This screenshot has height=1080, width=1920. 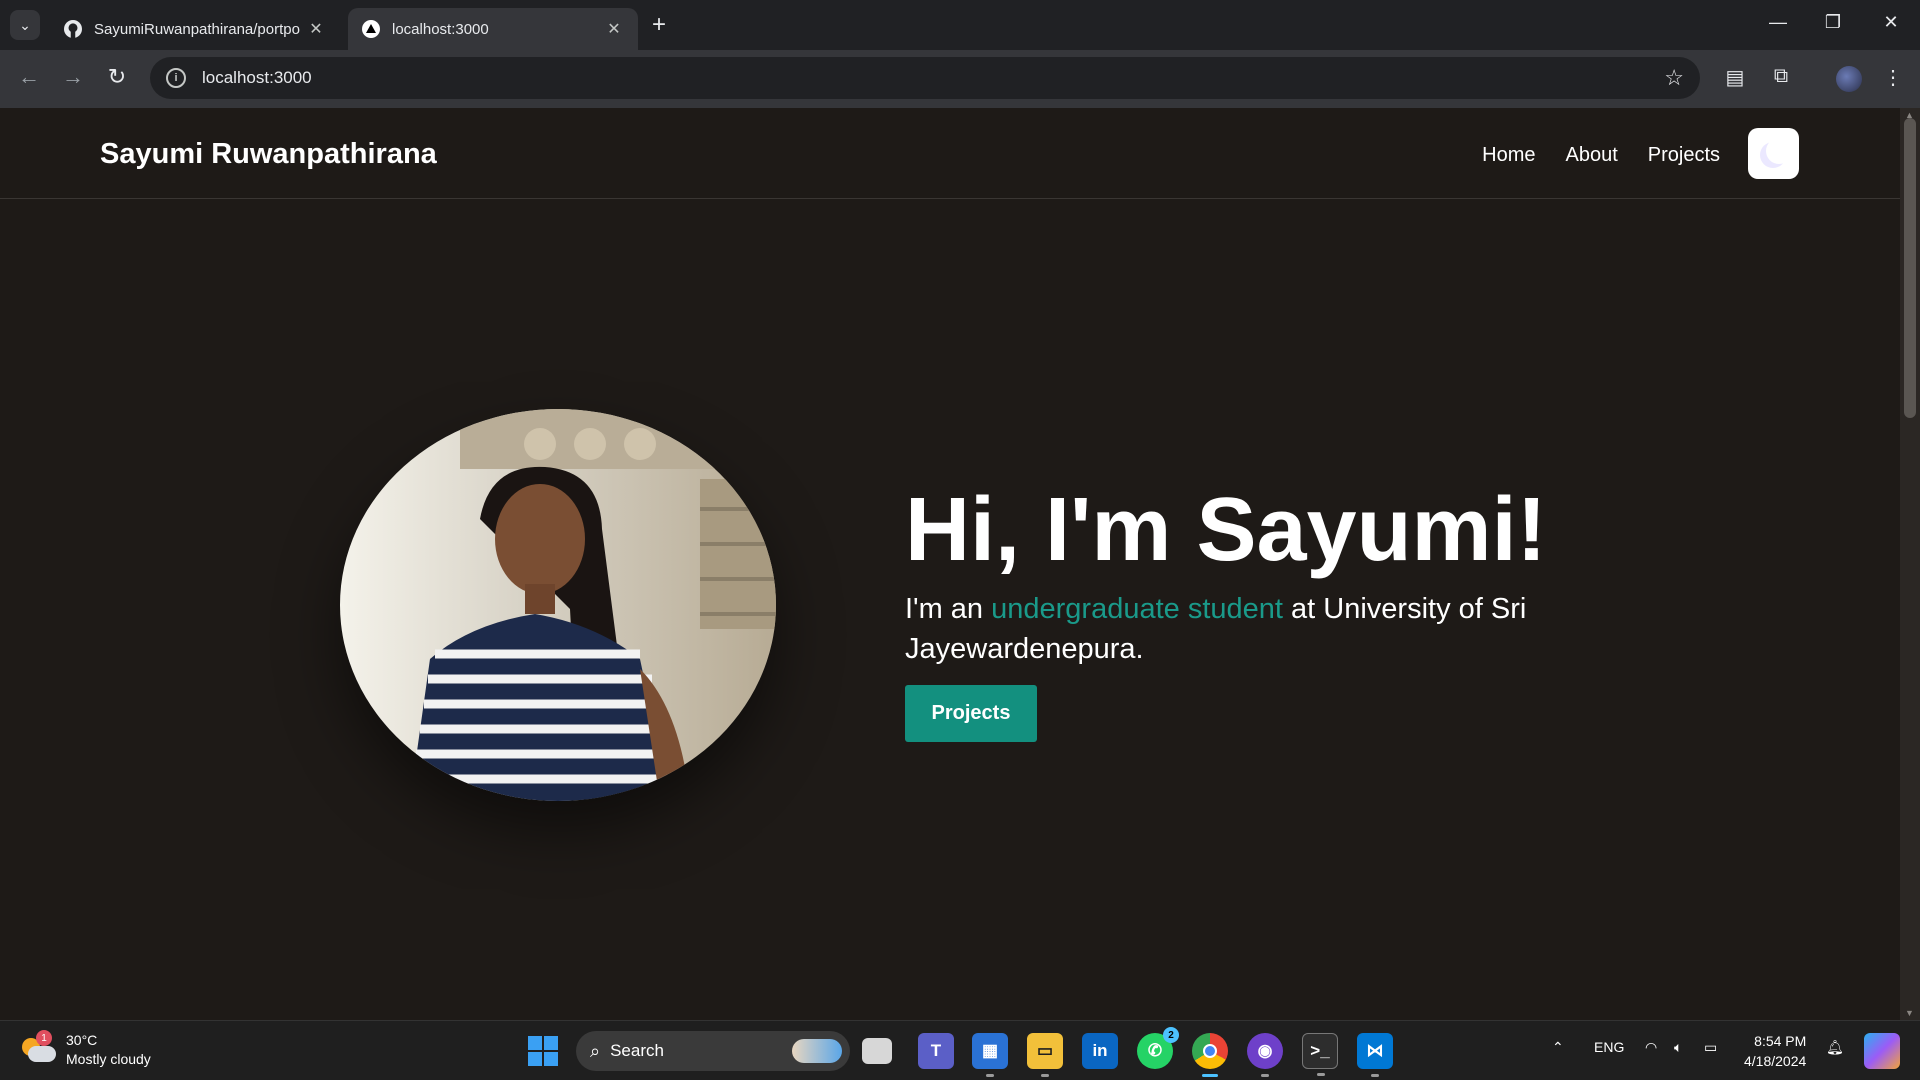 I want to click on chrome-icon, so click(x=1210, y=1055).